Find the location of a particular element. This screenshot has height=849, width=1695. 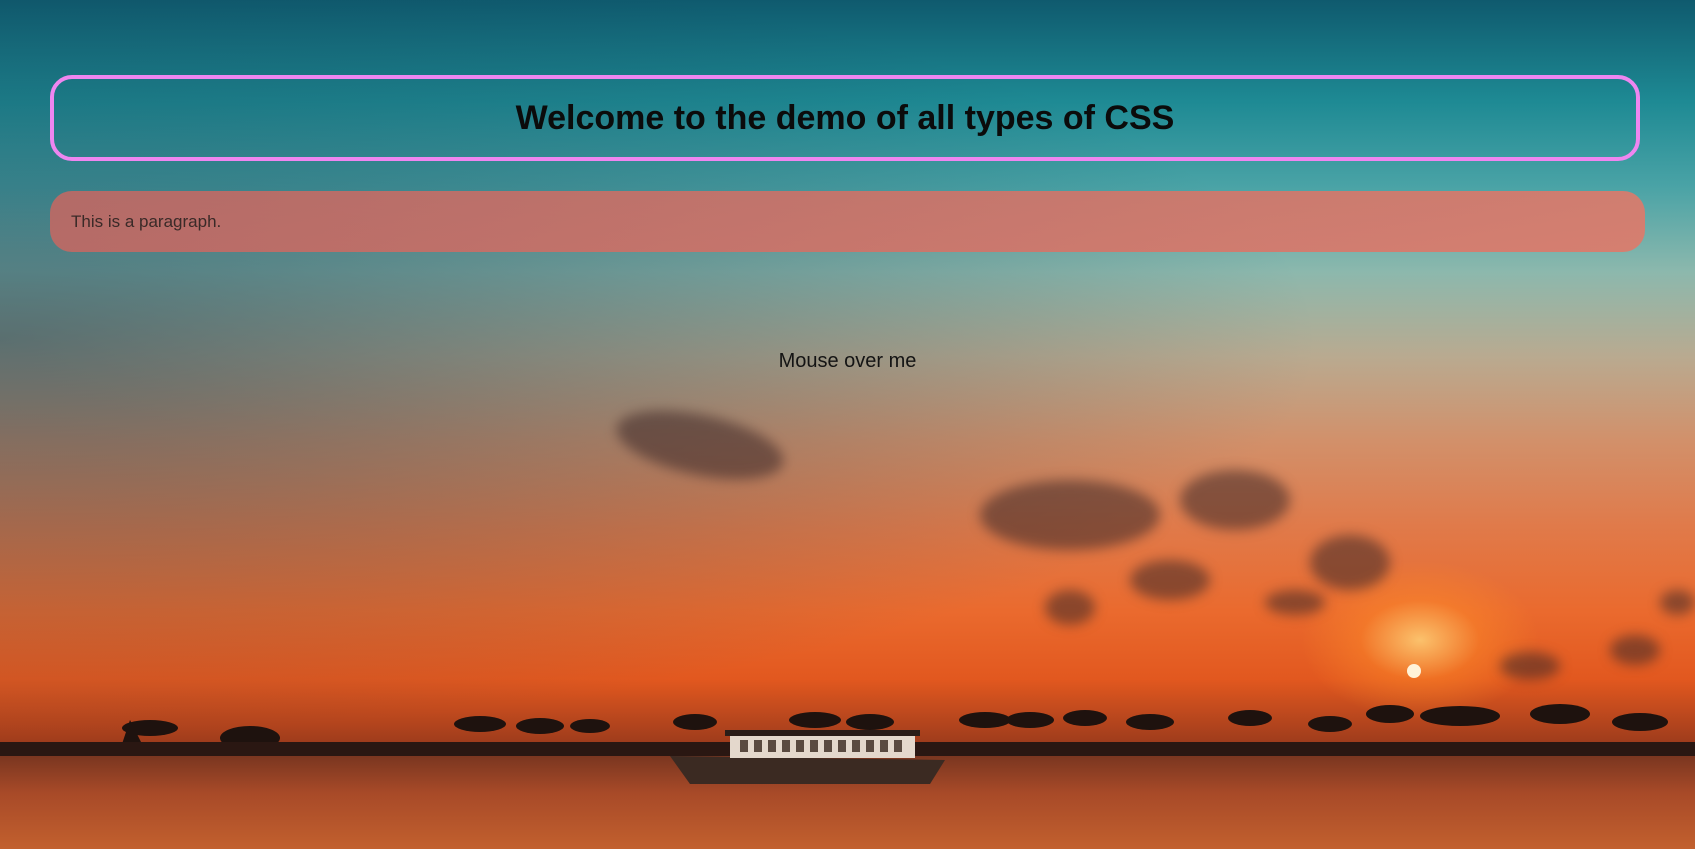

paragraph-container: This is a paragraph. is located at coordinates (847, 221).